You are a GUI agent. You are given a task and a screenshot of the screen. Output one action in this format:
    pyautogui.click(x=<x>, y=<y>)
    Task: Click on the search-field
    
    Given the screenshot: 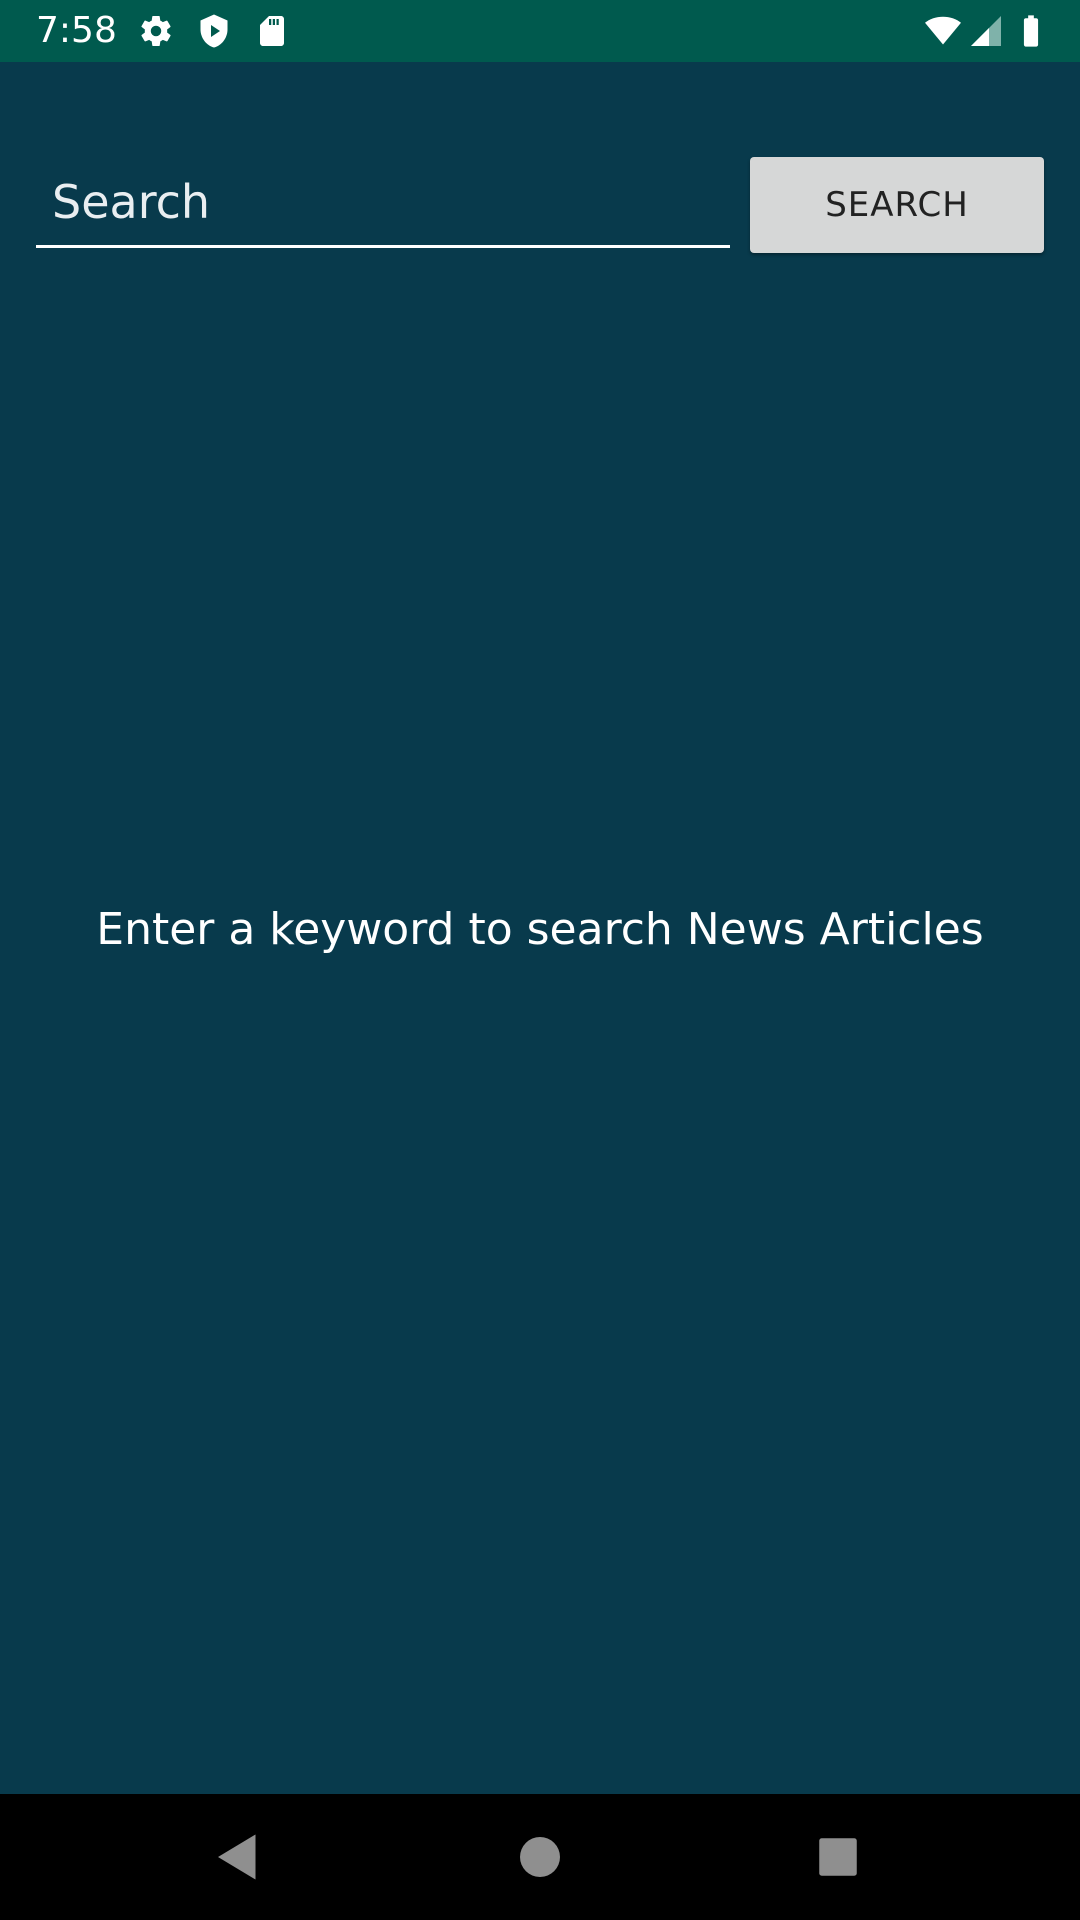 What is the action you would take?
    pyautogui.click(x=383, y=203)
    